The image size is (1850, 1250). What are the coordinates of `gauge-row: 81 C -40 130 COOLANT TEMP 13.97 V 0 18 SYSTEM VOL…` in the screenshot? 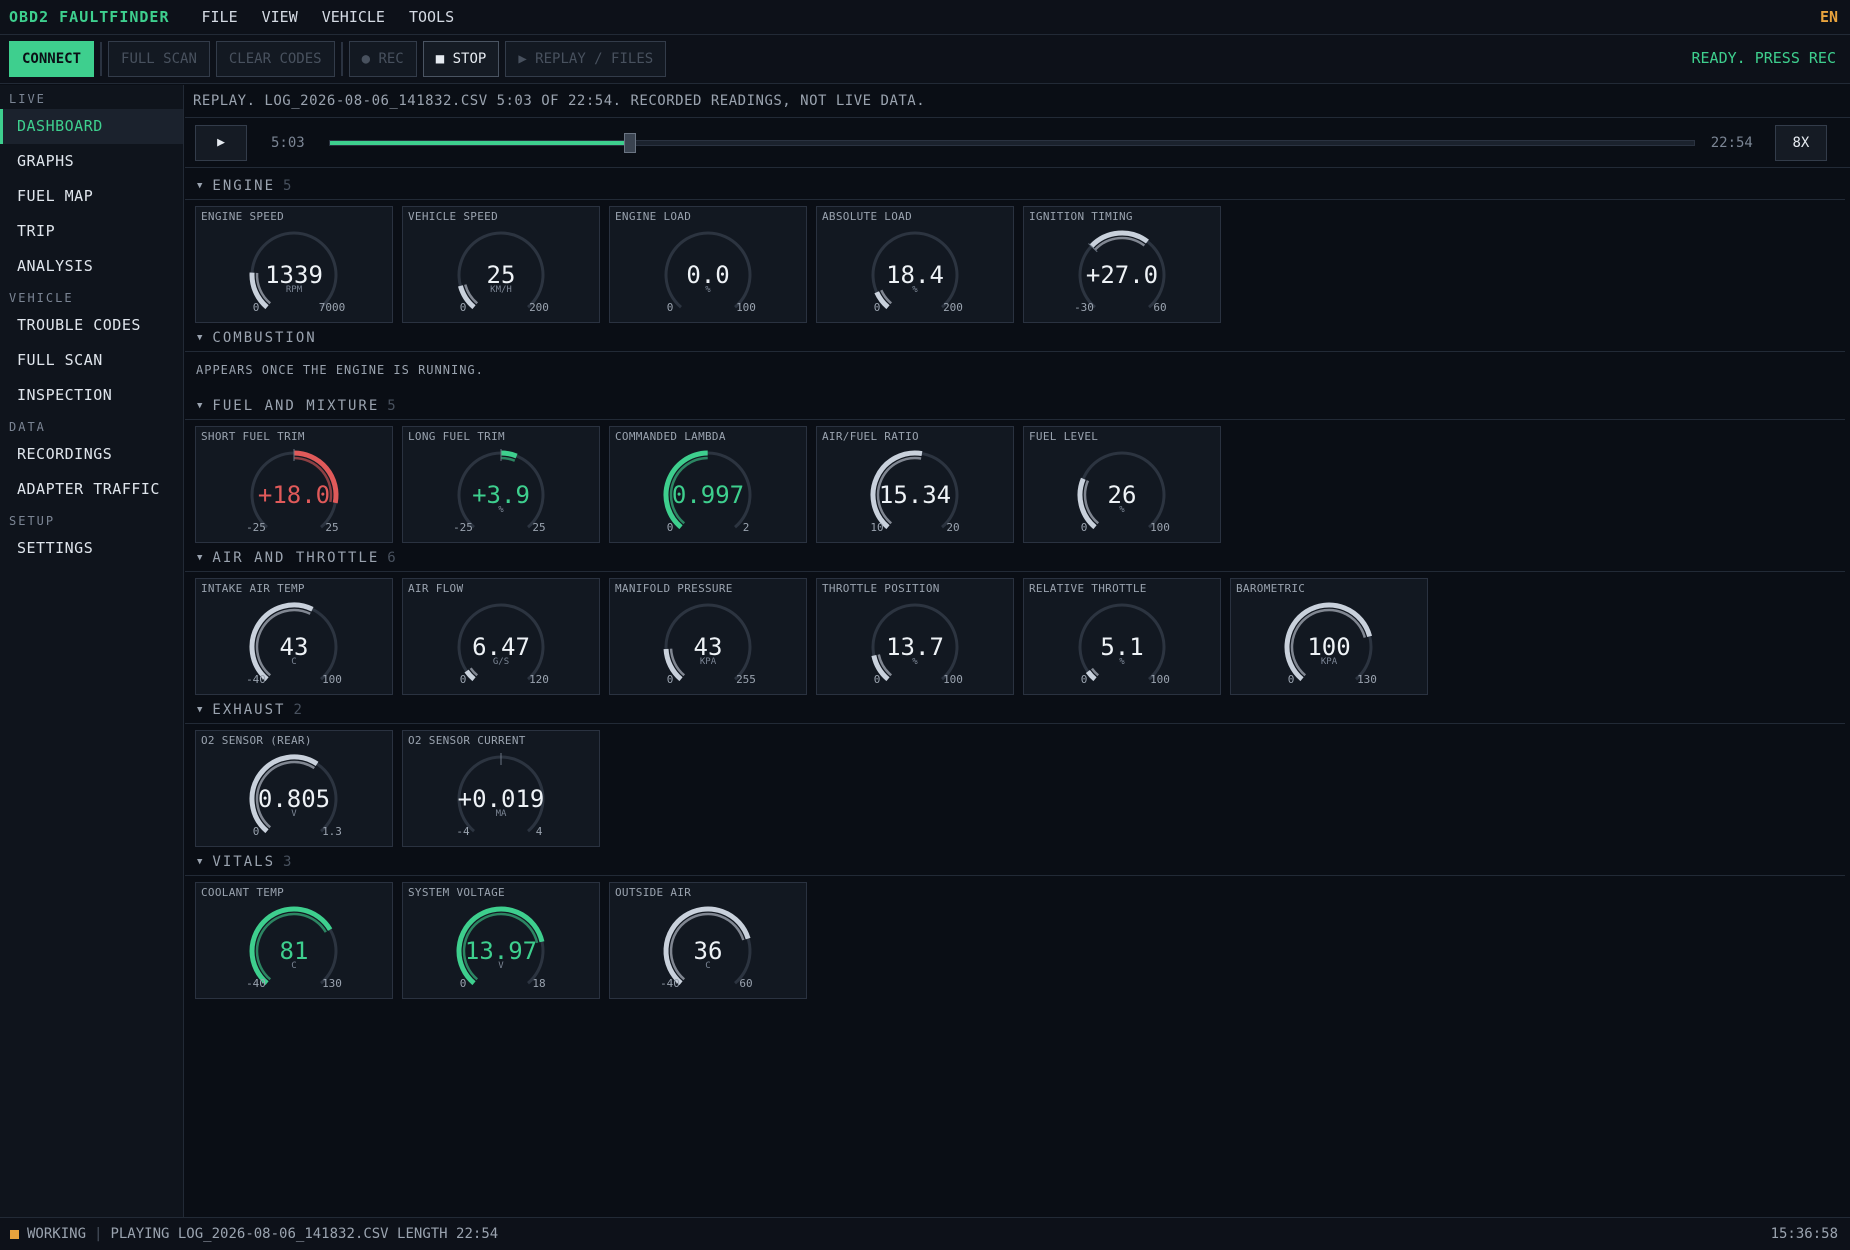 It's located at (1017, 937).